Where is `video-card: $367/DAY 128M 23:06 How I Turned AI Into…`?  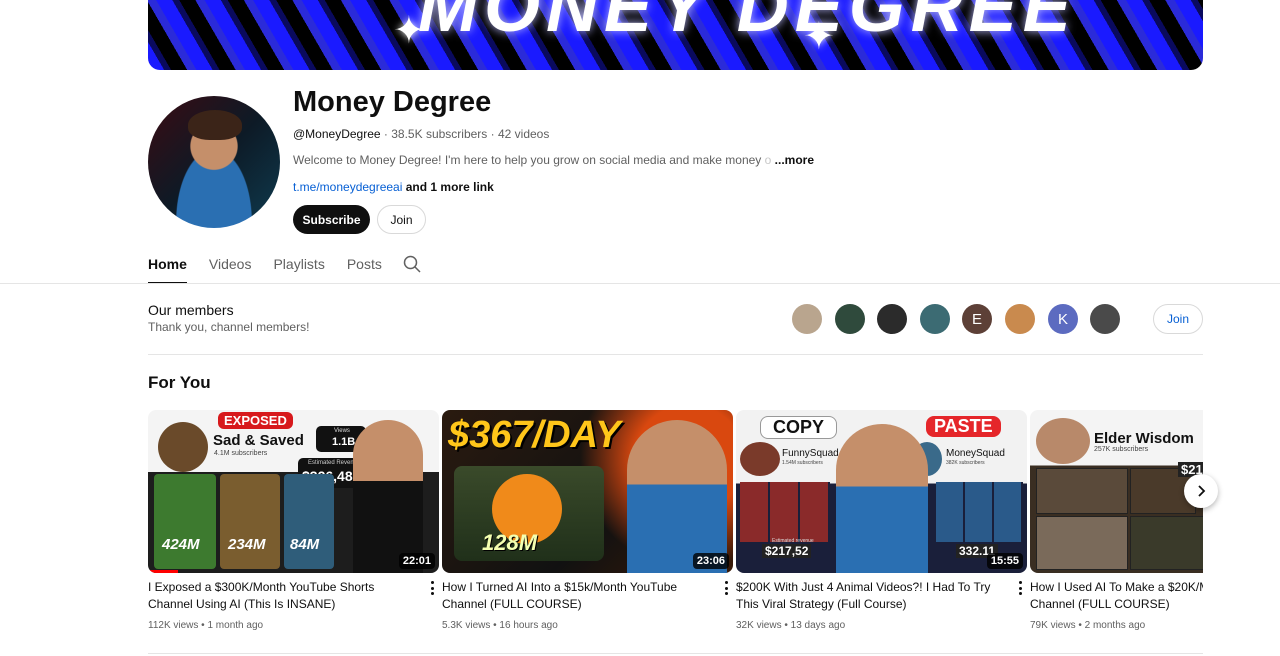
video-card: $367/DAY 128M 23:06 How I Turned AI Into… is located at coordinates (587, 520).